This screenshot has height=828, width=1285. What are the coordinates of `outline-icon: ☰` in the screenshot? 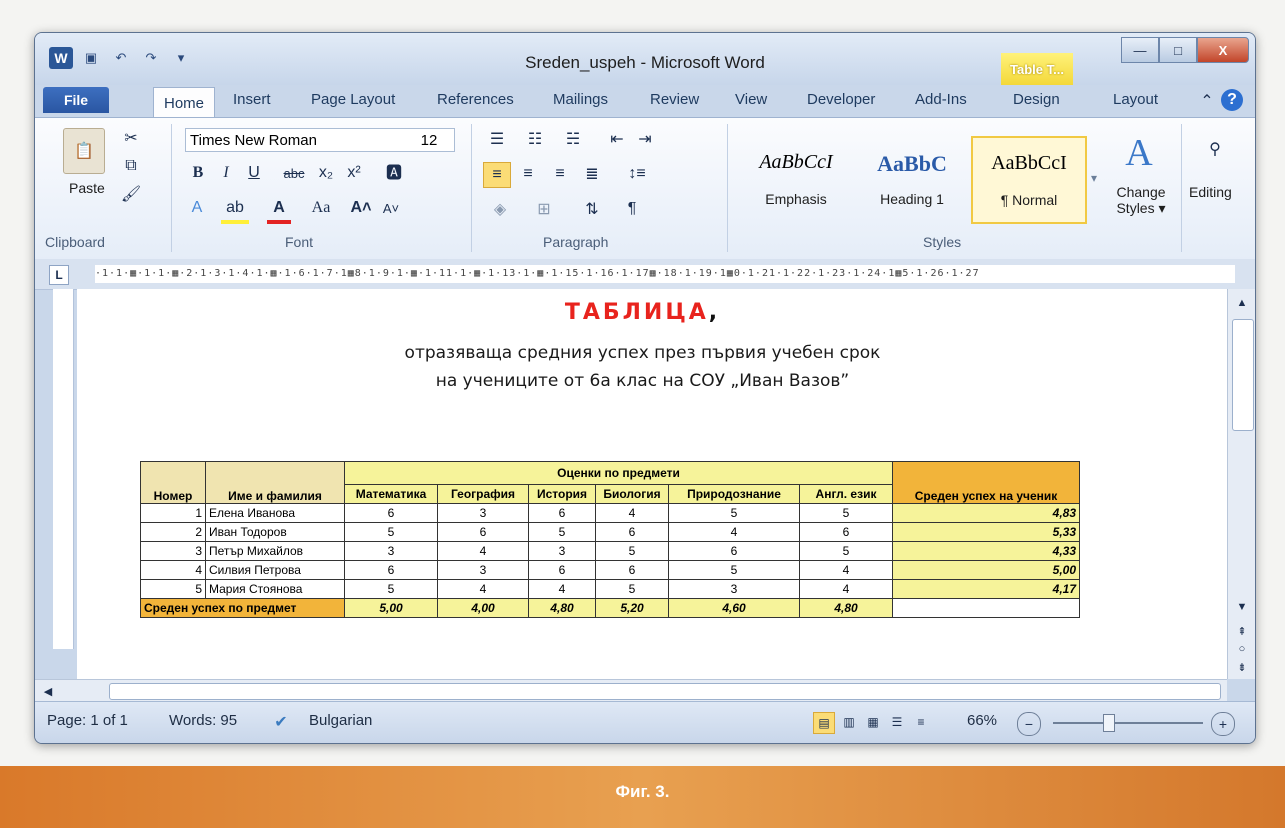 It's located at (897, 722).